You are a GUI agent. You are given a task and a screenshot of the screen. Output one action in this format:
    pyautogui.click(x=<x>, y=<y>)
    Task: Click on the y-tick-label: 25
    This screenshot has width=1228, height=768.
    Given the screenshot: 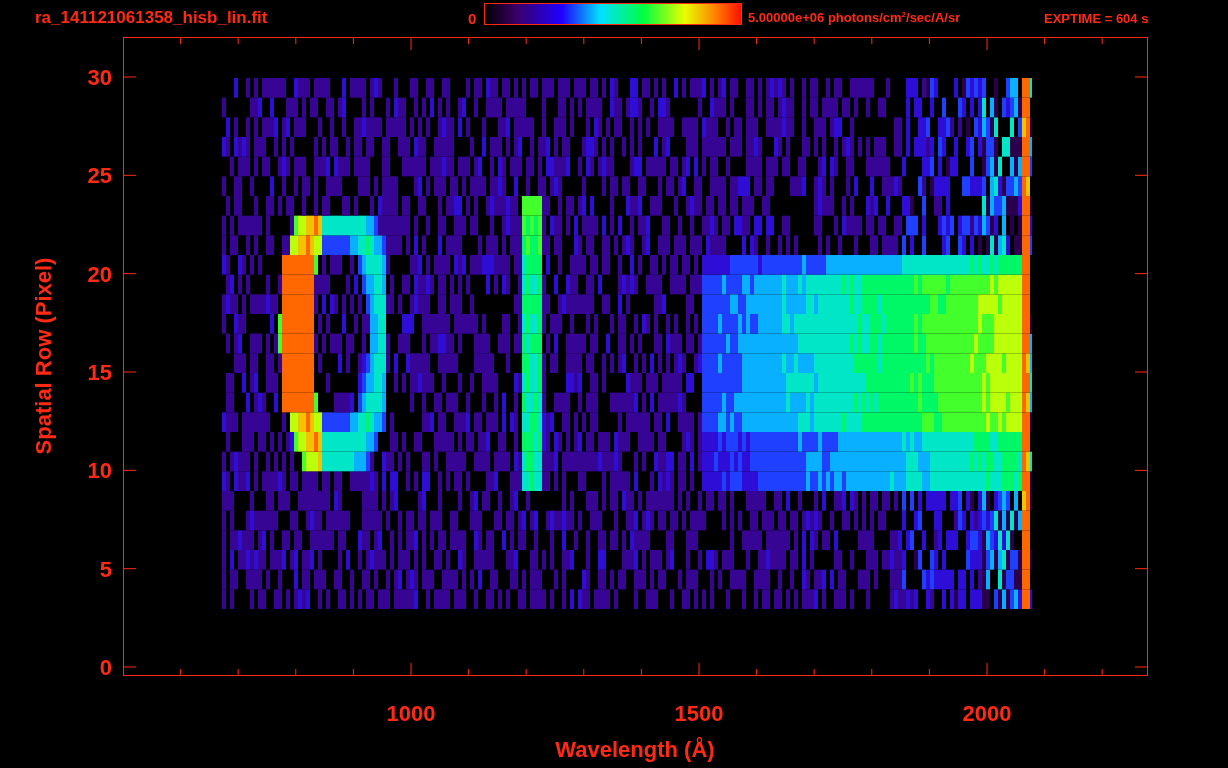 What is the action you would take?
    pyautogui.click(x=99, y=176)
    